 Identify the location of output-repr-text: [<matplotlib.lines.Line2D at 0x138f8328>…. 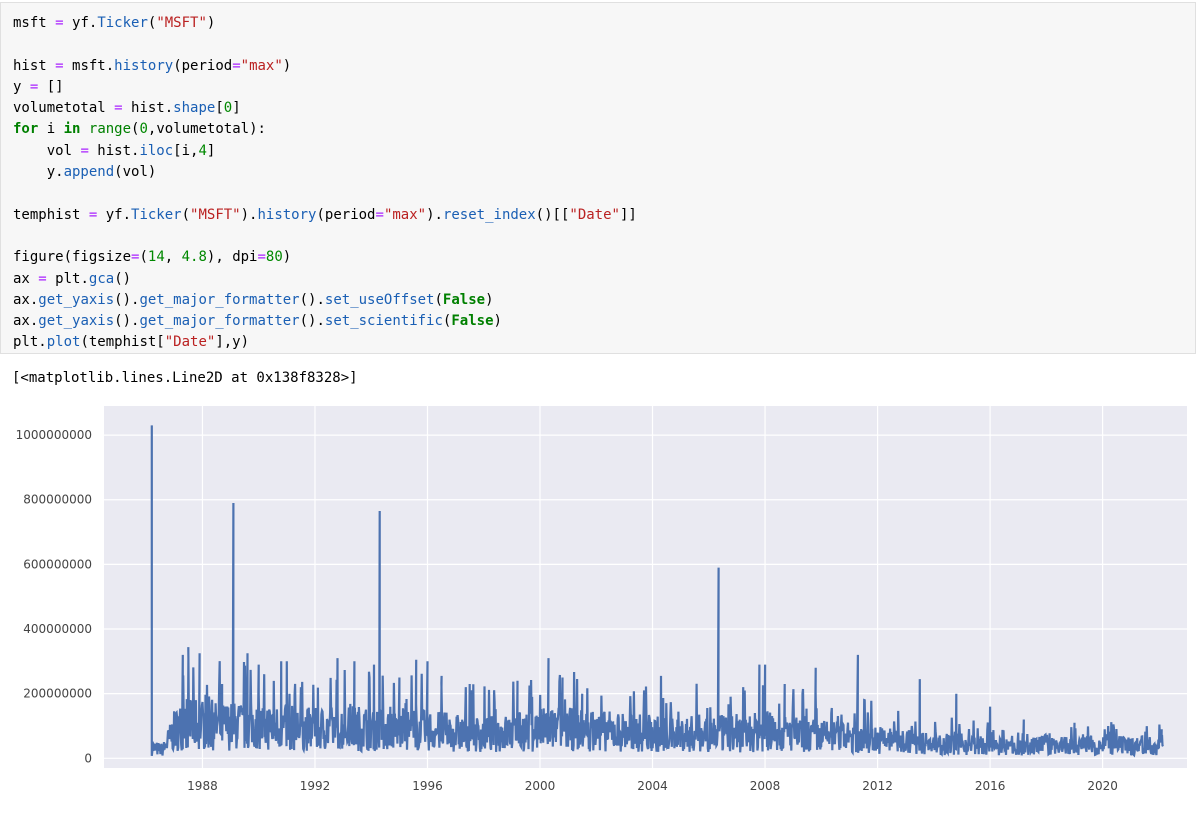
(185, 378).